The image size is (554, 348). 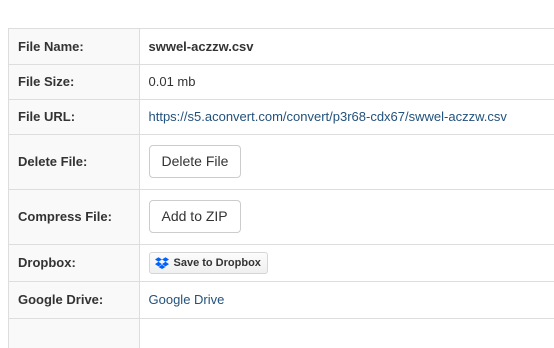 I want to click on dropbox-icon, so click(x=161, y=262).